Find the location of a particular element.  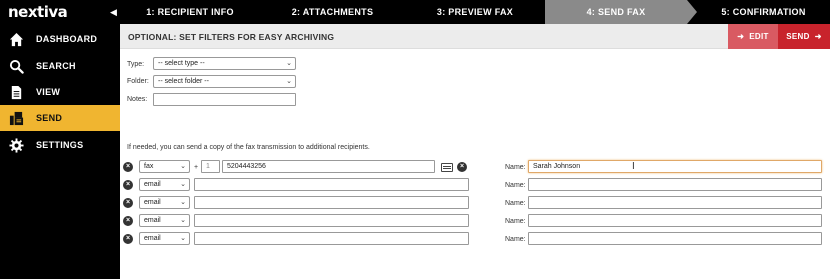

step-attachments: 2: ATTACHMENTS is located at coordinates (332, 12).